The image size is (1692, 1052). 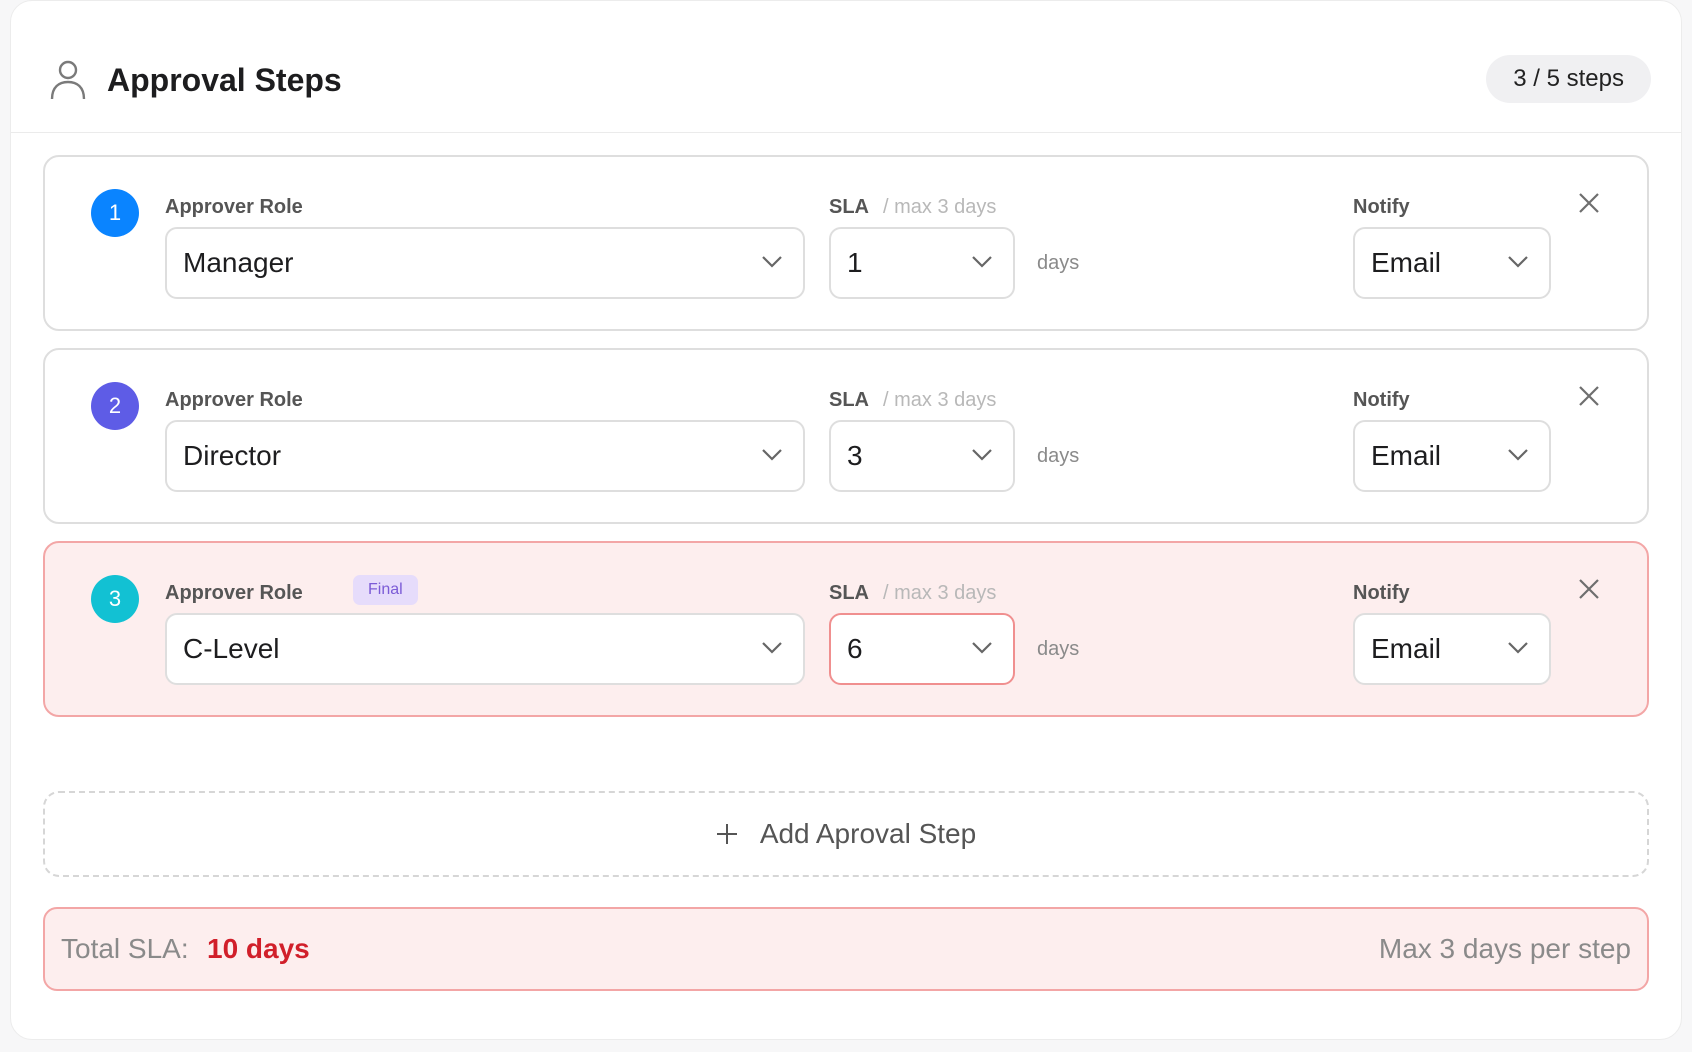 I want to click on total-sla-value: 10 days, so click(x=258, y=948).